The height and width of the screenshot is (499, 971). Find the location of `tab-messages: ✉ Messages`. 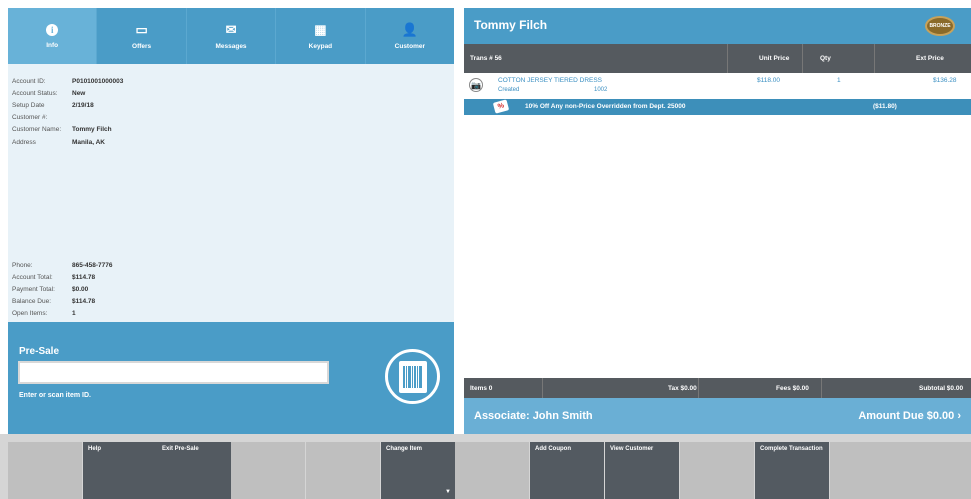

tab-messages: ✉ Messages is located at coordinates (230, 36).